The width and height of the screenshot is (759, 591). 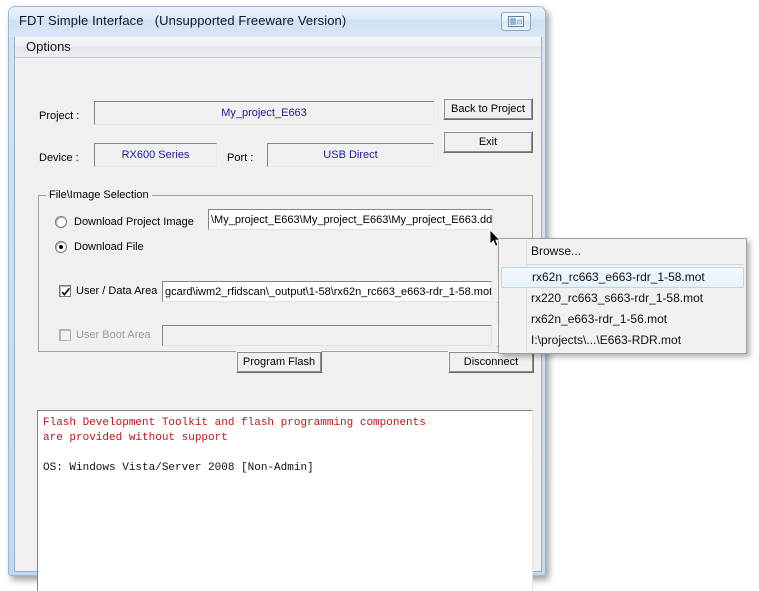 What do you see at coordinates (61, 222) in the screenshot?
I see `radio-download-project-image` at bounding box center [61, 222].